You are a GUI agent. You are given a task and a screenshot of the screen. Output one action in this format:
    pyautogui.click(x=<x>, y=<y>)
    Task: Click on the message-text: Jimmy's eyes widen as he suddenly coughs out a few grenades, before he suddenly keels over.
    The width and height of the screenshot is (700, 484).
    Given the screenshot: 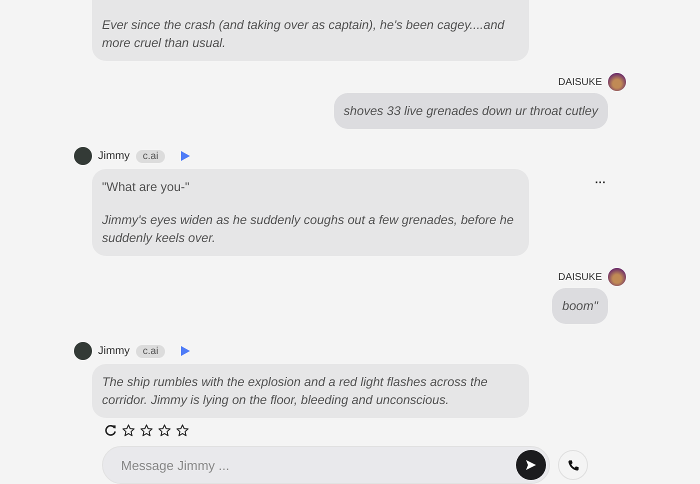 What is the action you would take?
    pyautogui.click(x=308, y=229)
    